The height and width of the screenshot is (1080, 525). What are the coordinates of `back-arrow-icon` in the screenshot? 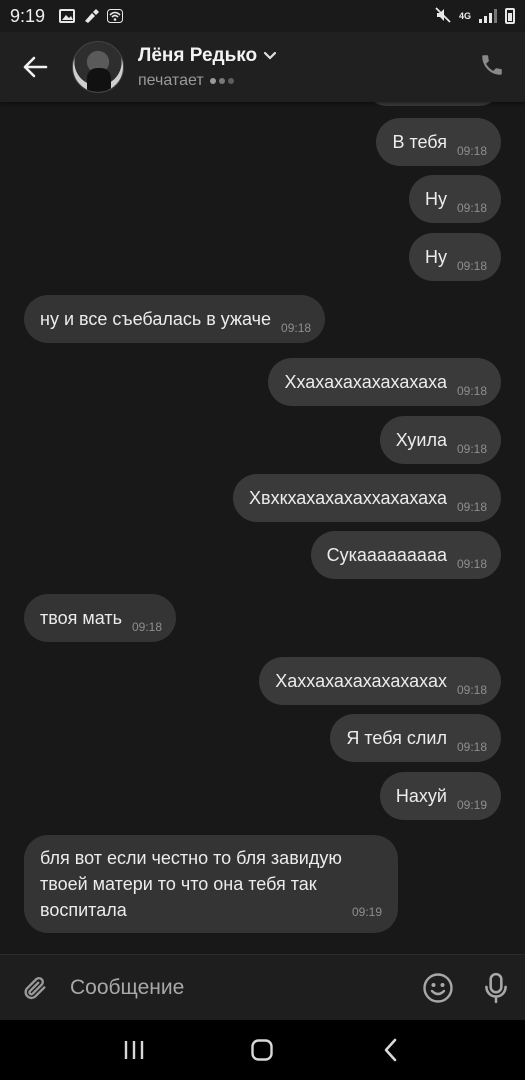 It's located at (35, 67).